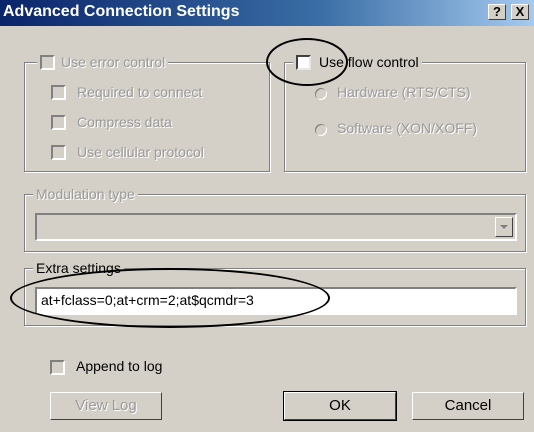  I want to click on view-log-button: View Log, so click(106, 406).